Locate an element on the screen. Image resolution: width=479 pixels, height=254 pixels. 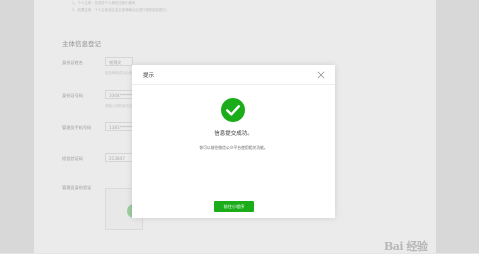
result-title: 信息提交成功。 is located at coordinates (233, 134).